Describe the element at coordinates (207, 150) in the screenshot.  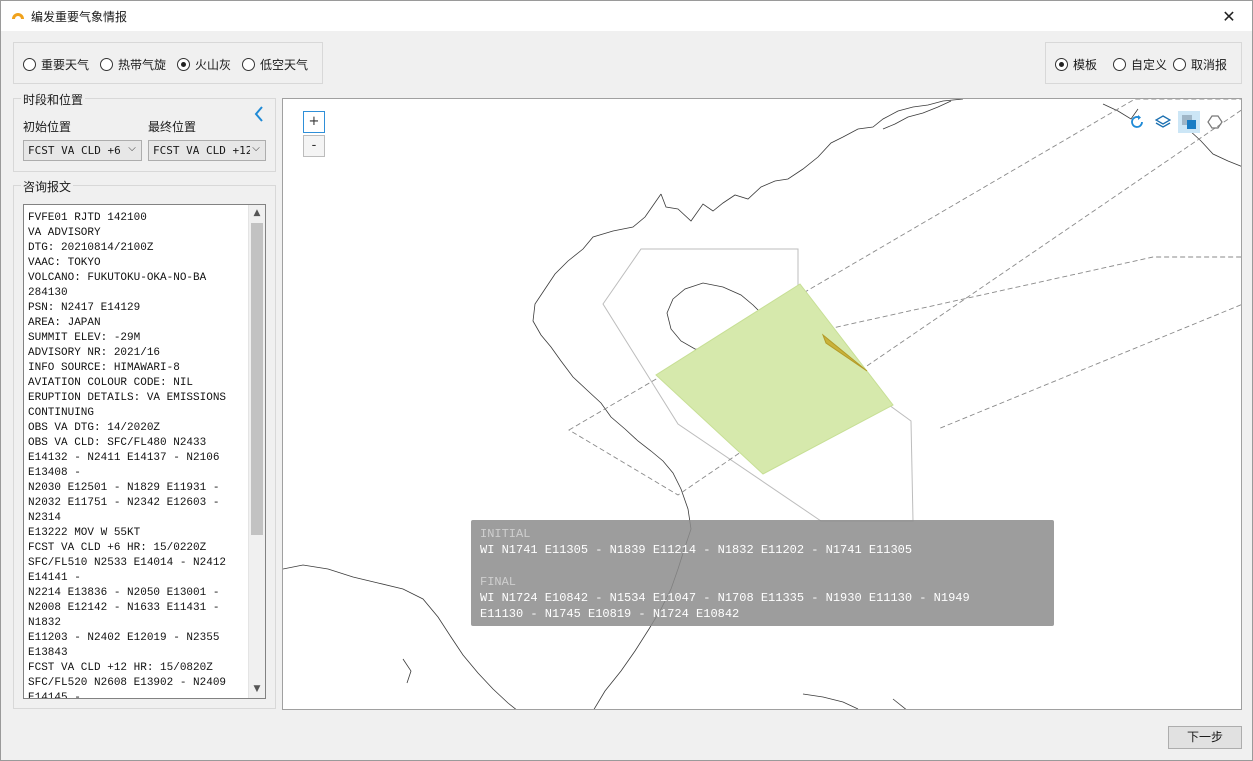
I see `final-position-select: FCST VA CLD +12 ⌵` at that location.